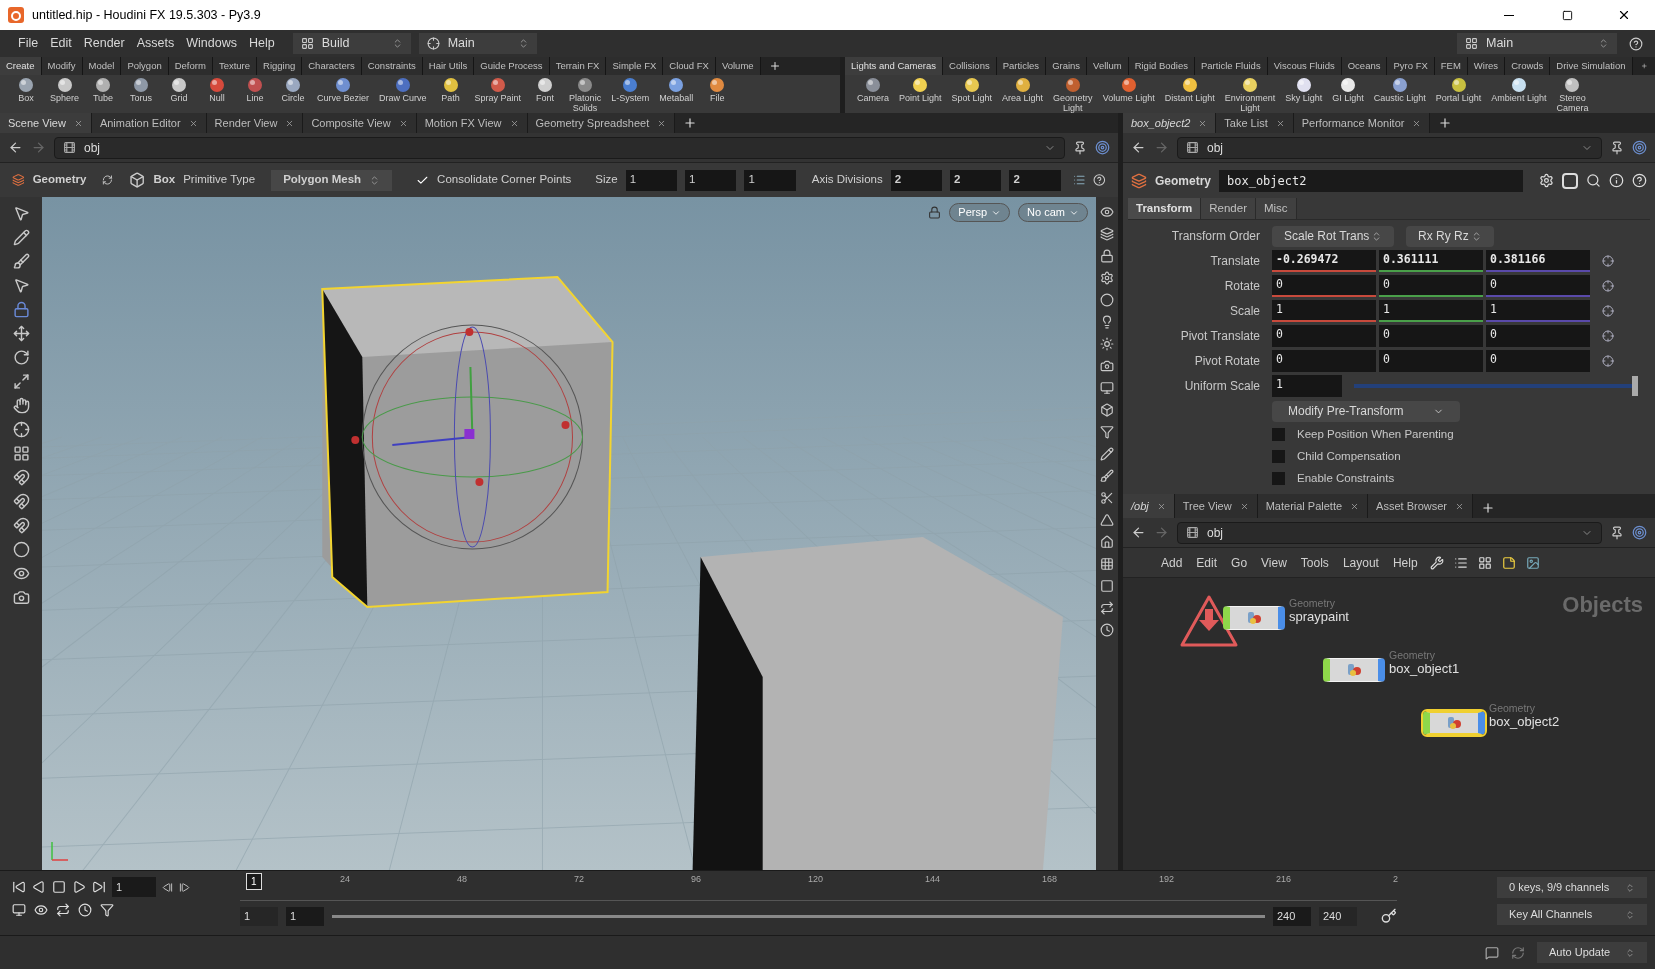 The height and width of the screenshot is (969, 1655). Describe the element at coordinates (107, 910) in the screenshot. I see `filter-icon` at that location.